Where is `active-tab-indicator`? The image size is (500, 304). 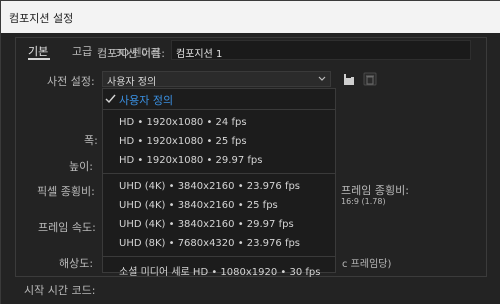
active-tab-indicator is located at coordinates (39, 59).